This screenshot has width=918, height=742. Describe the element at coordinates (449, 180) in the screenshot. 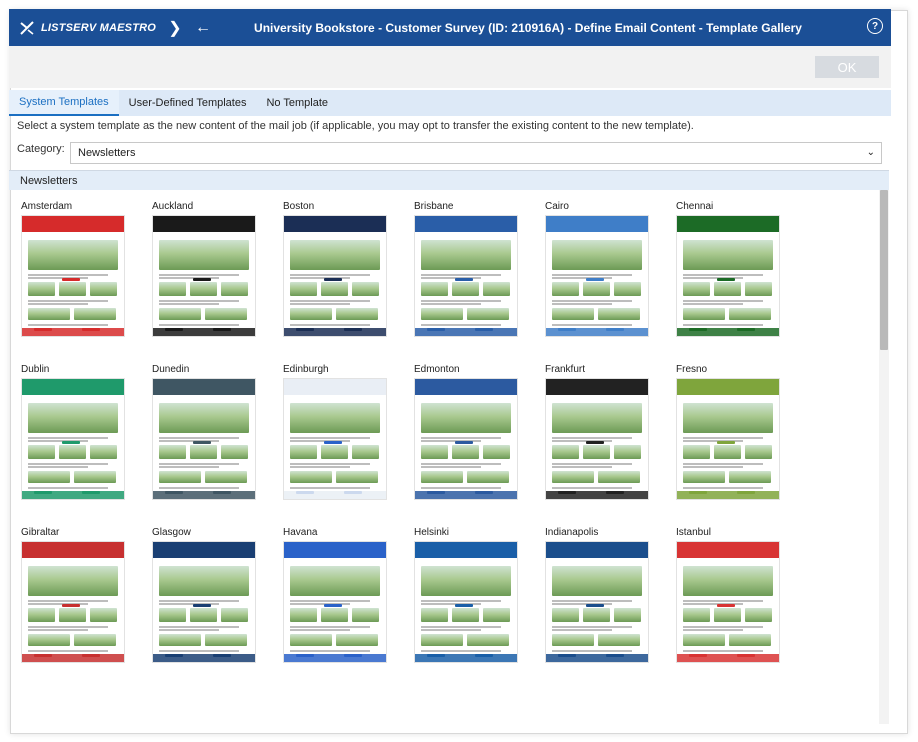

I see `gallery-heading: Newsletters` at that location.